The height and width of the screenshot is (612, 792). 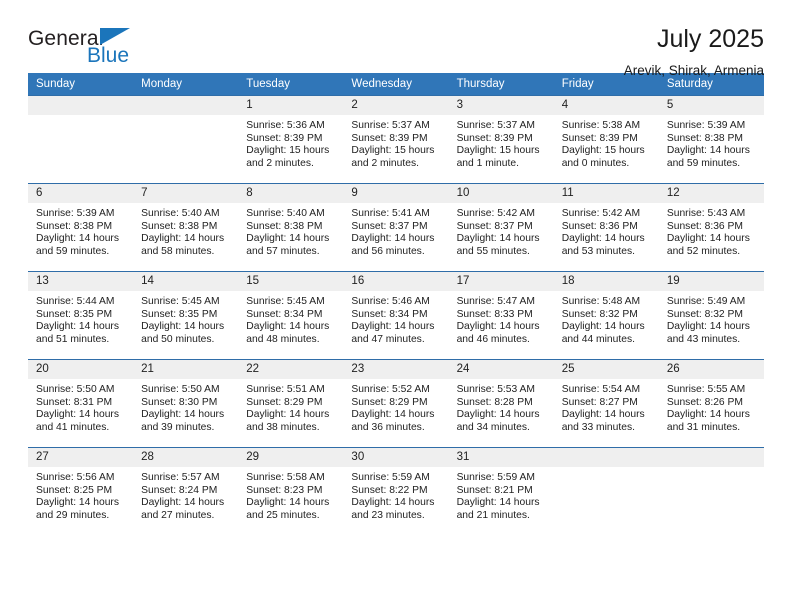 What do you see at coordinates (179, 314) in the screenshot?
I see `sunset-time: Sunset: 8:35 PM` at bounding box center [179, 314].